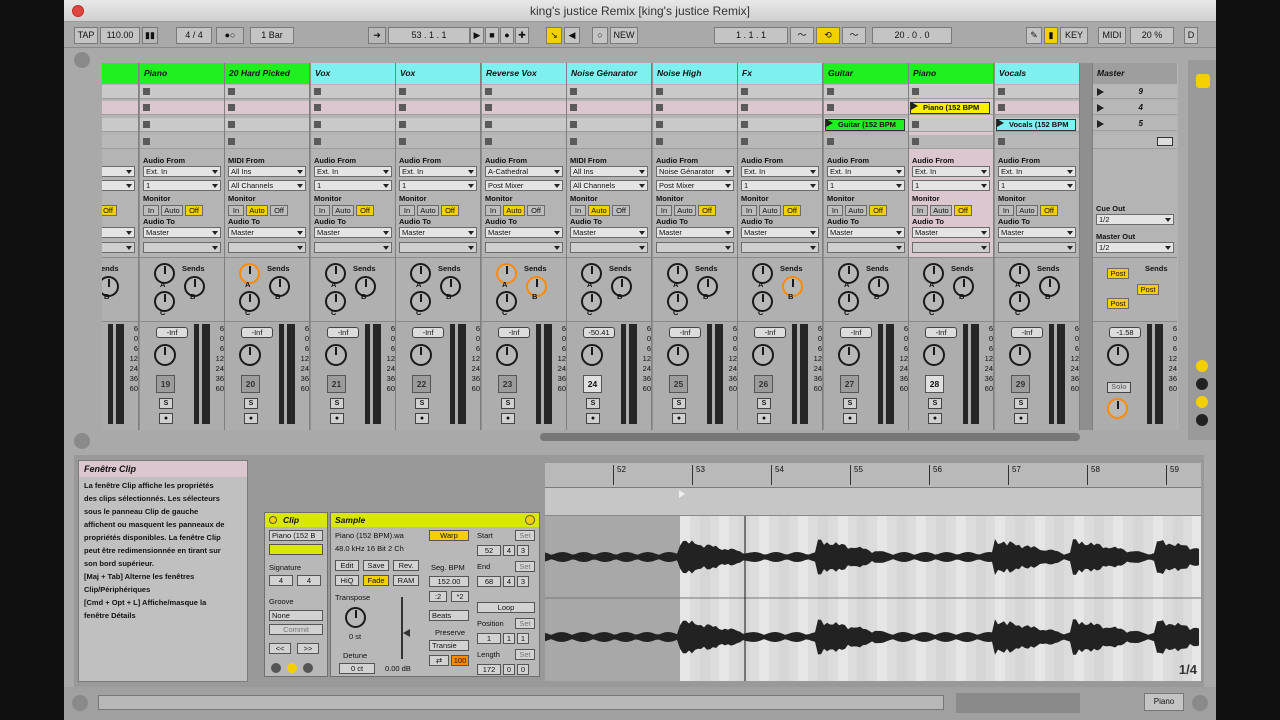 The image size is (1280, 720). What do you see at coordinates (751, 35) in the screenshot?
I see `loop-start-field: 1 . 1 . 1` at bounding box center [751, 35].